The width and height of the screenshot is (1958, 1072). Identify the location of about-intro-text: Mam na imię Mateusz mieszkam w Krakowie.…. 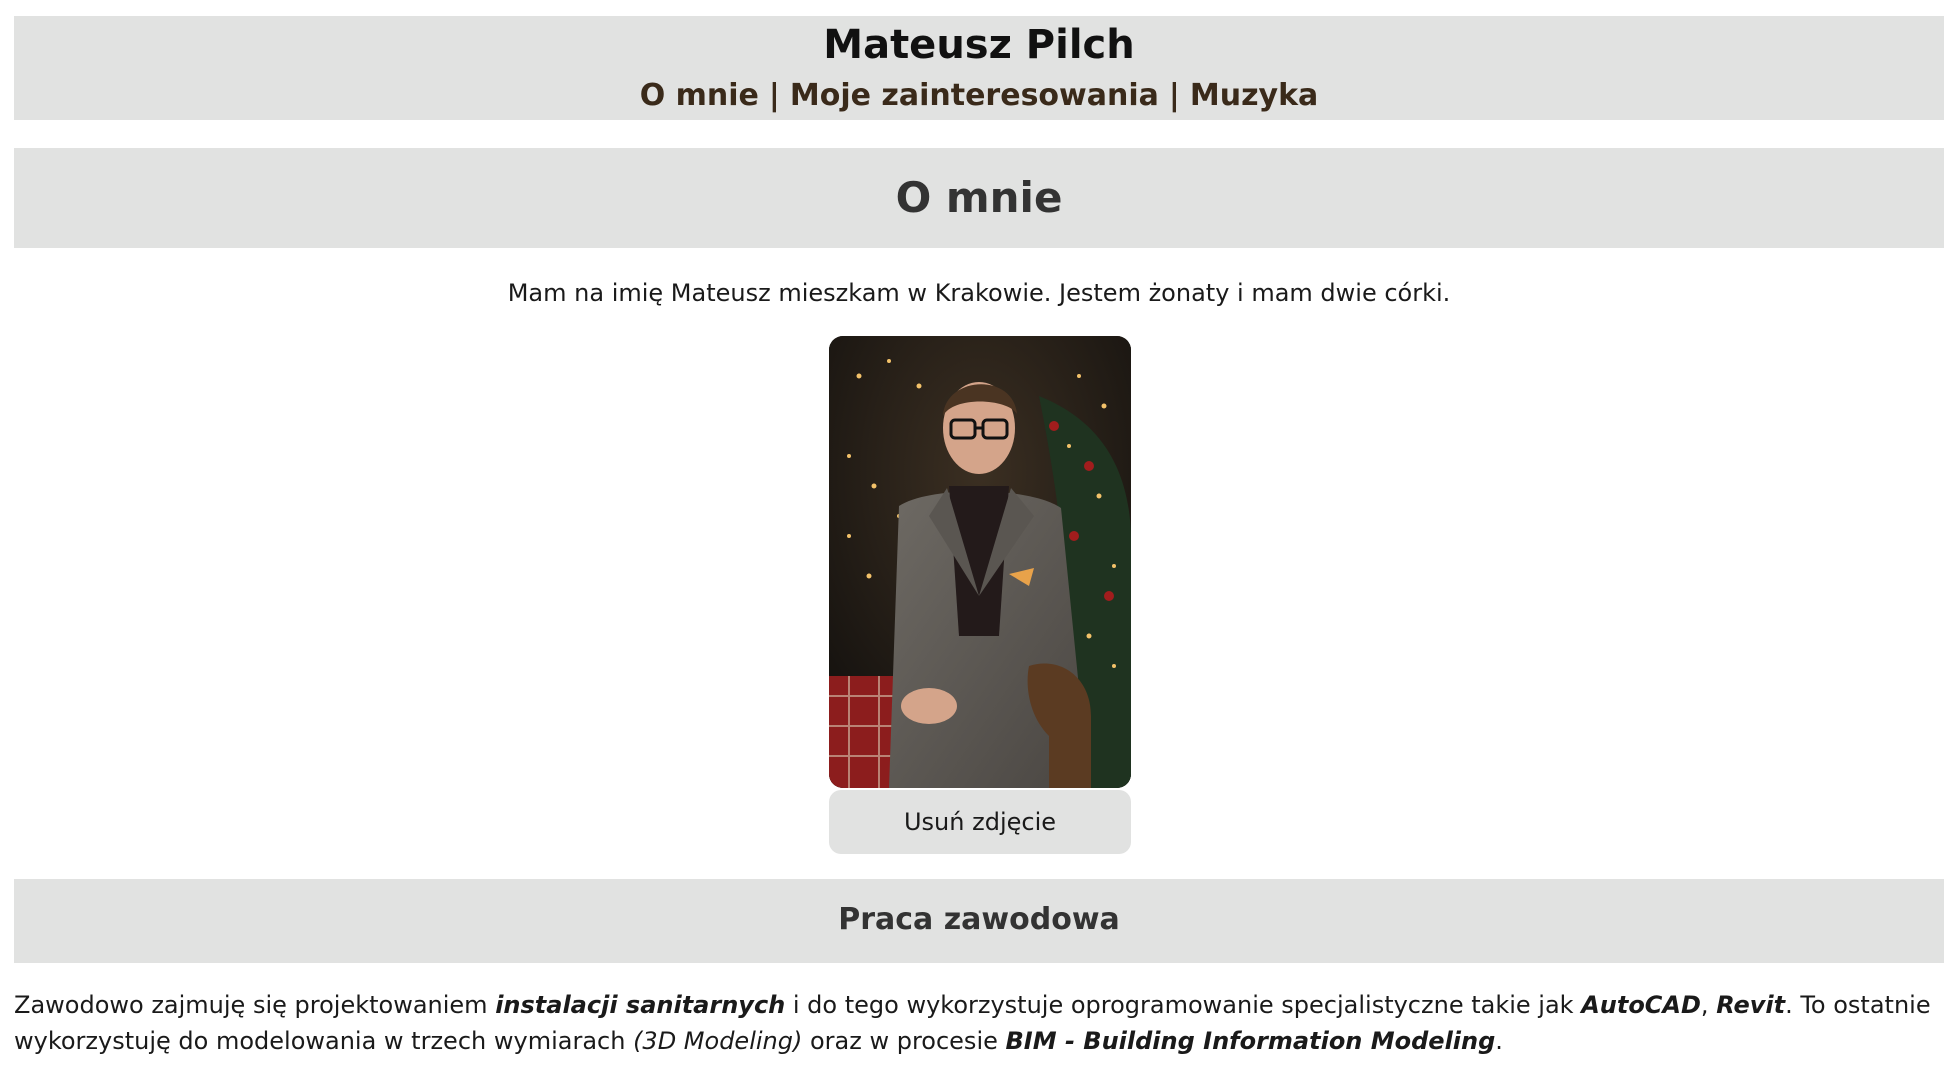
(979, 293).